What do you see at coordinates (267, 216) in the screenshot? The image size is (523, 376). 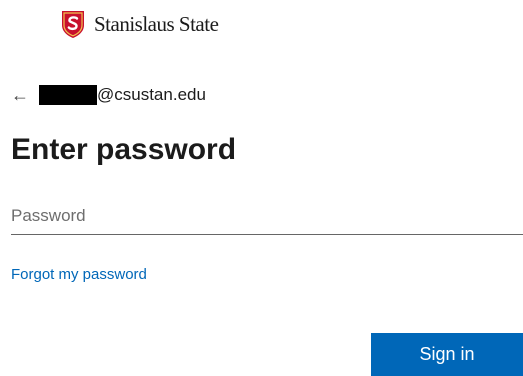 I see `password-input` at bounding box center [267, 216].